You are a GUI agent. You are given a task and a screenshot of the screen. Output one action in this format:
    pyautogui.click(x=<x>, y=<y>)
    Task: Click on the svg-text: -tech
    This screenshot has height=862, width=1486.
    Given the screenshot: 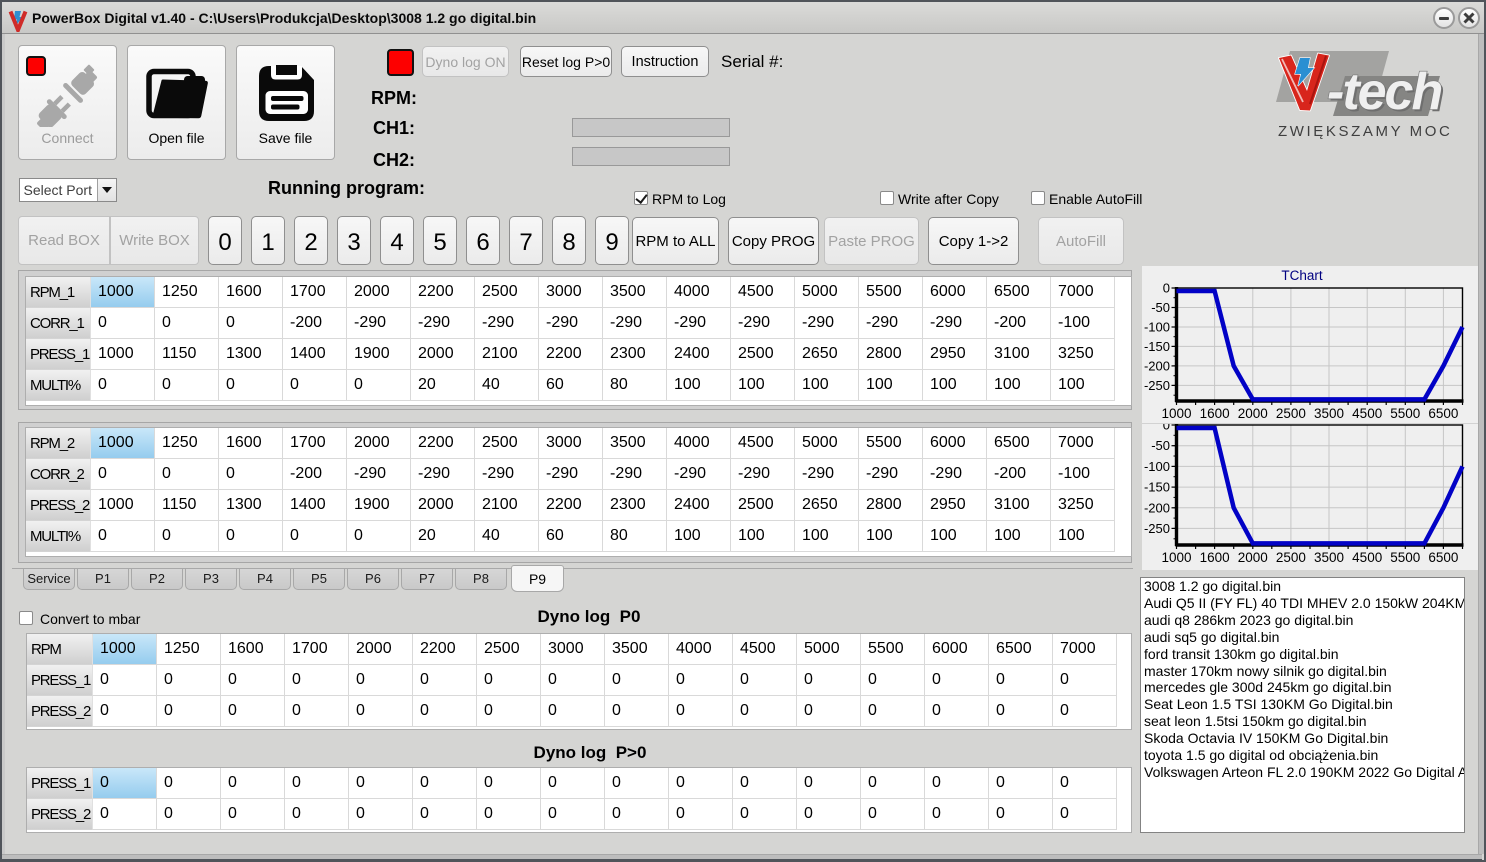 What is the action you would take?
    pyautogui.click(x=1384, y=92)
    